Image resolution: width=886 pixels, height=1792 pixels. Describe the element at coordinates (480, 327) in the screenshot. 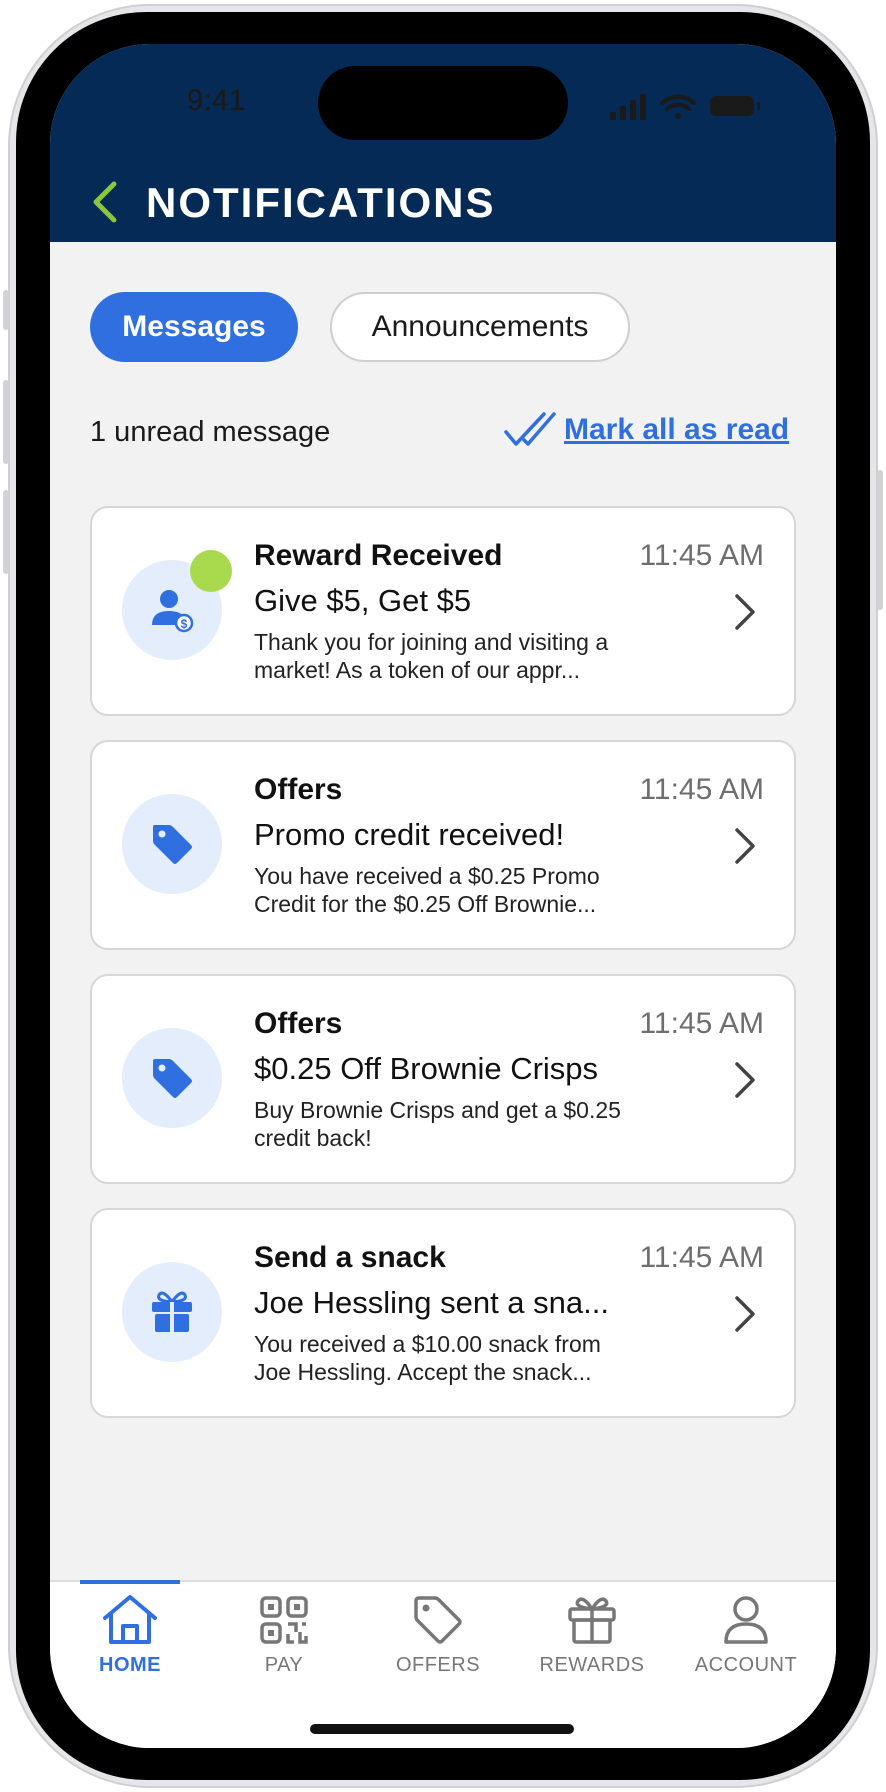

I see `tab-announcements: Announcements` at that location.